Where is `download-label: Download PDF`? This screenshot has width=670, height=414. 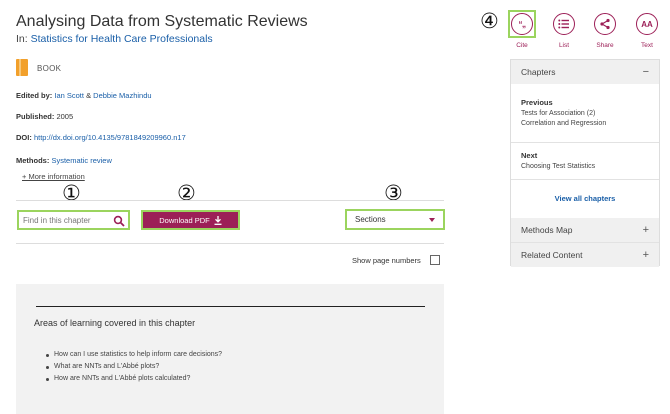
download-label: Download PDF is located at coordinates (184, 220).